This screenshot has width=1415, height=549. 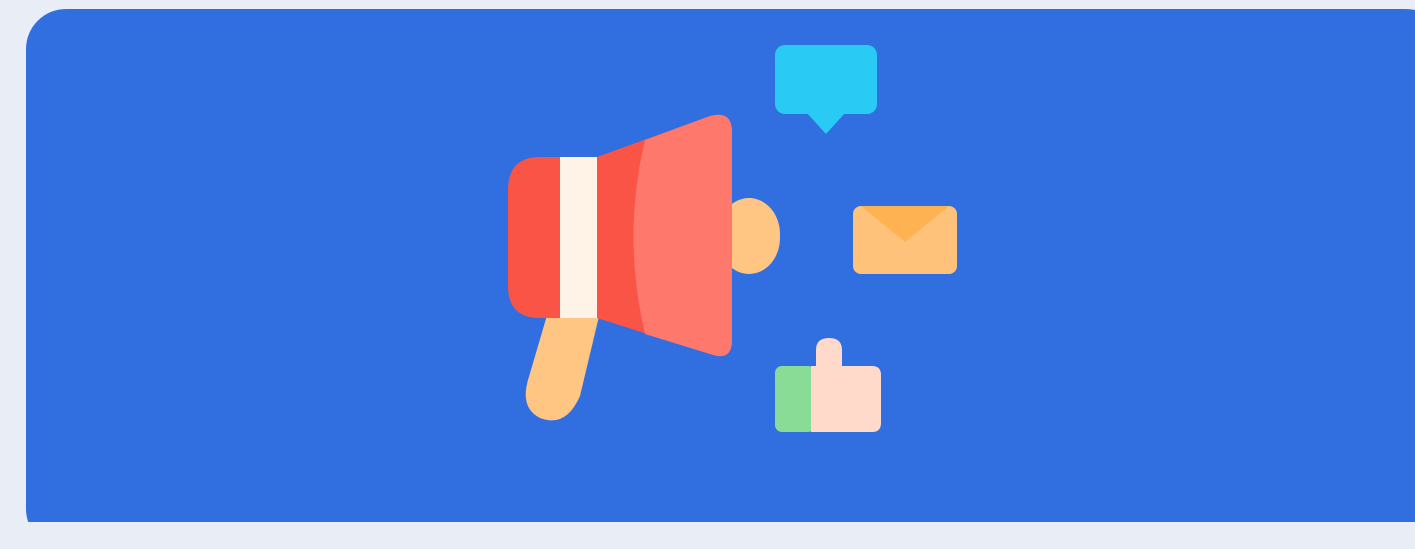 What do you see at coordinates (534, 237) in the screenshot?
I see `megaphone-back` at bounding box center [534, 237].